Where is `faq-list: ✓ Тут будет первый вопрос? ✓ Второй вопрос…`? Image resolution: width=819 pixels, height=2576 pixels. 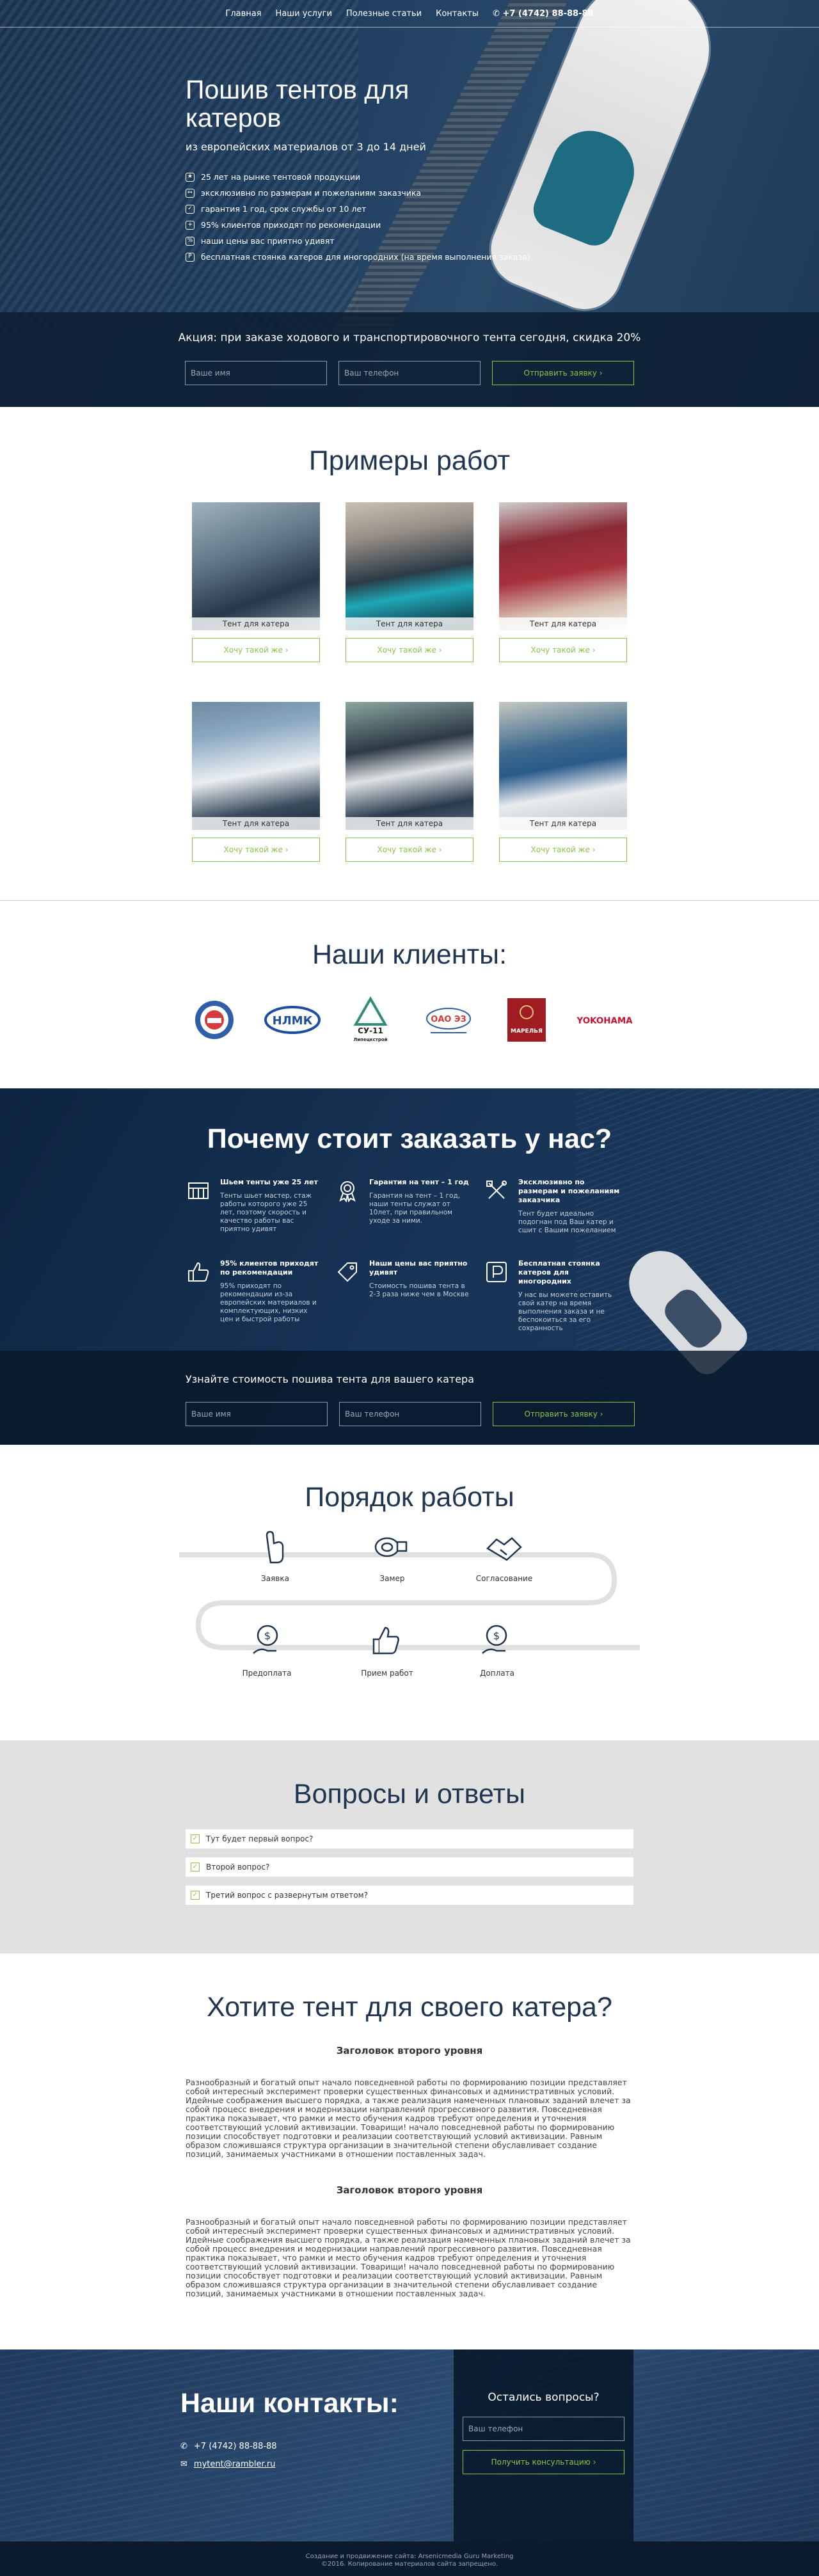 faq-list: ✓ Тут будет первый вопрос? ✓ Второй вопрос… is located at coordinates (409, 1867).